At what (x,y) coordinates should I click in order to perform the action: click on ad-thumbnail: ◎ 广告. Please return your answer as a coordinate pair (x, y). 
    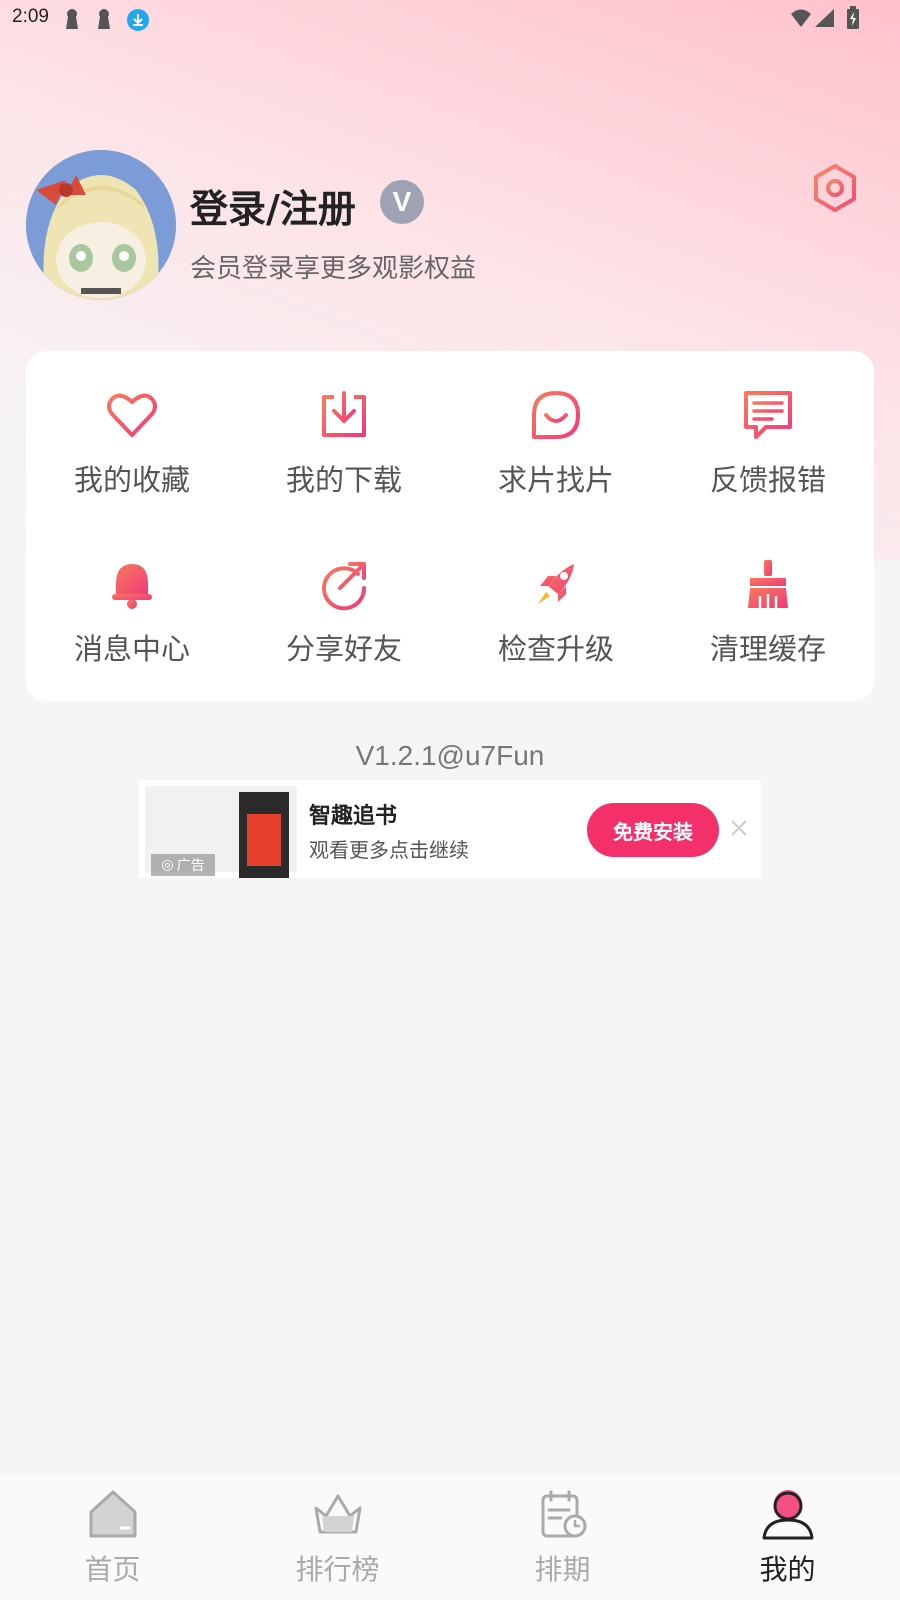
    Looking at the image, I should click on (221, 832).